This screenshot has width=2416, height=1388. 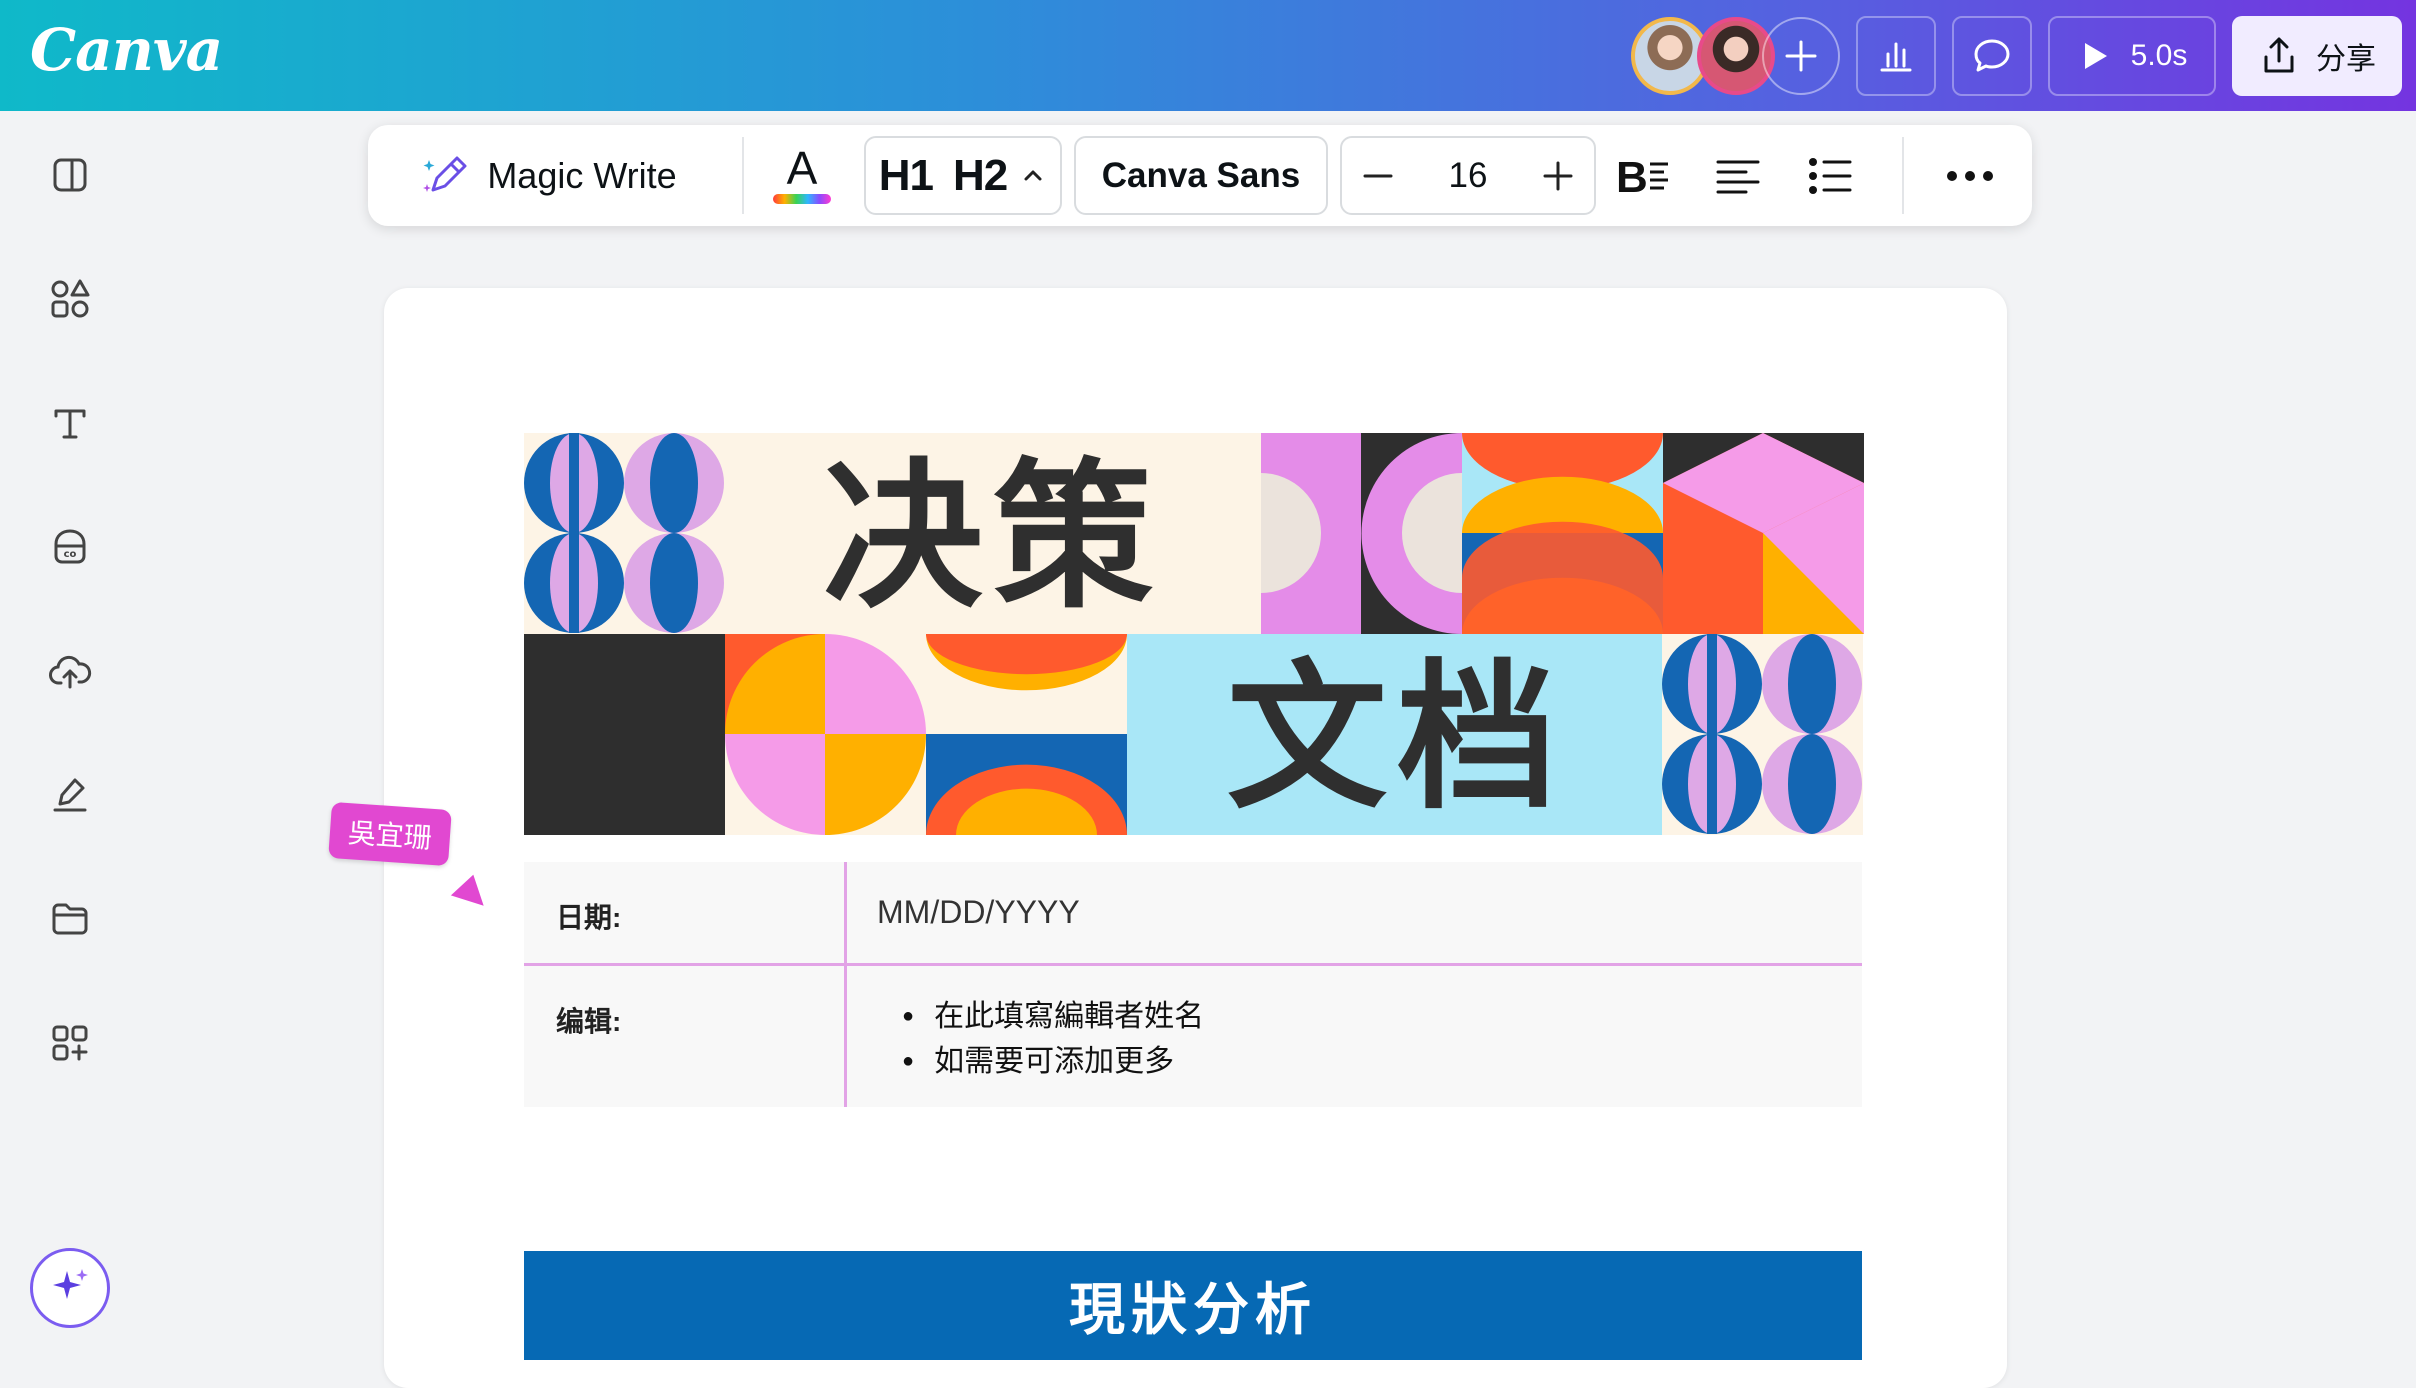 I want to click on bold-button: B, so click(x=1644, y=175).